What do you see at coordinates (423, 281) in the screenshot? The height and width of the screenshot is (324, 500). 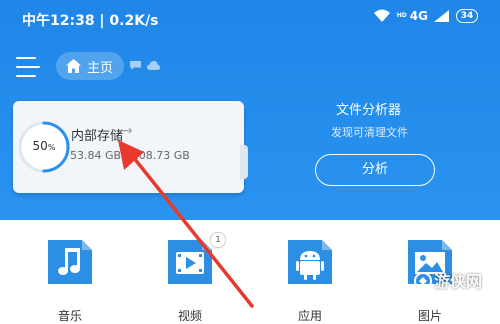 I see `watermark-logo-icon` at bounding box center [423, 281].